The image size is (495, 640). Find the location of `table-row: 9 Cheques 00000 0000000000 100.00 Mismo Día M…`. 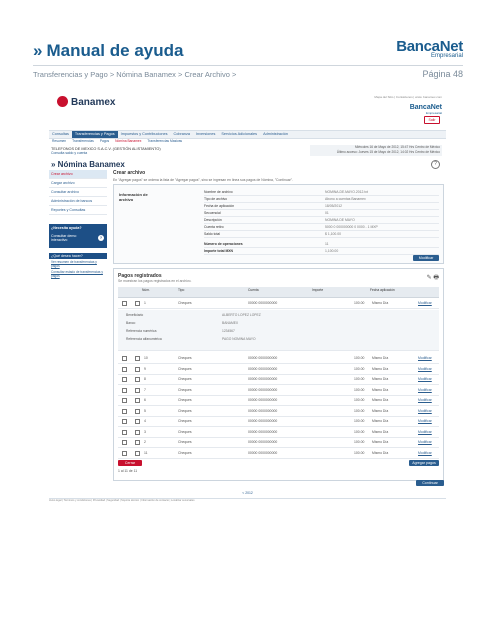

table-row: 9 Cheques 00000 0000000000 100.00 Mismo Día M… is located at coordinates (278, 369).